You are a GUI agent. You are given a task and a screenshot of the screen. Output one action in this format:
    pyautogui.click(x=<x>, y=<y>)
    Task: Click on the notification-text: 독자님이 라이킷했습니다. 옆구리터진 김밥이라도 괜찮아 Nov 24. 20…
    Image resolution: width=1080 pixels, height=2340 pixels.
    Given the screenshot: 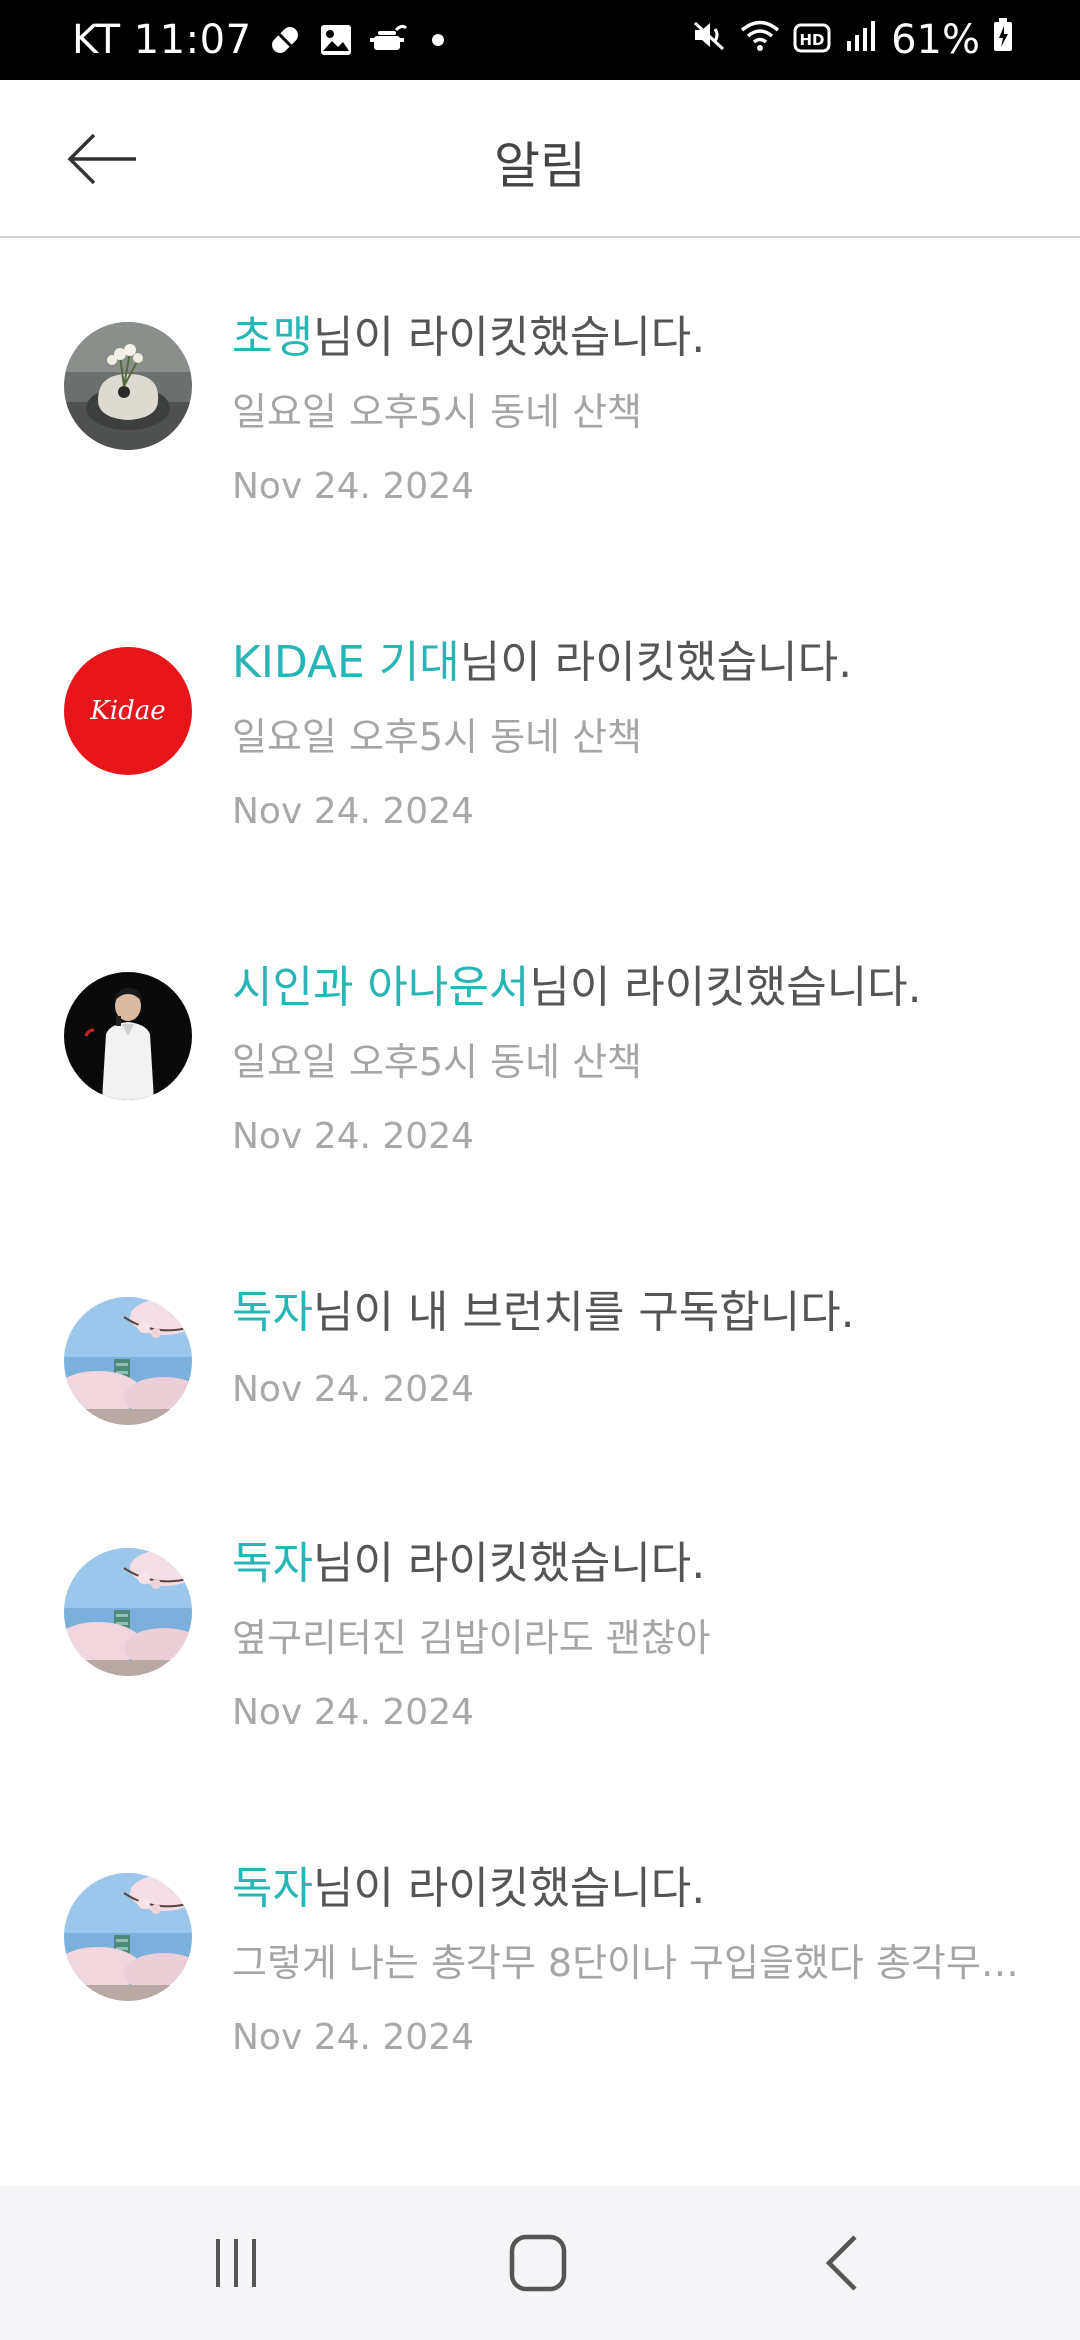 What is the action you would take?
    pyautogui.click(x=627, y=1636)
    